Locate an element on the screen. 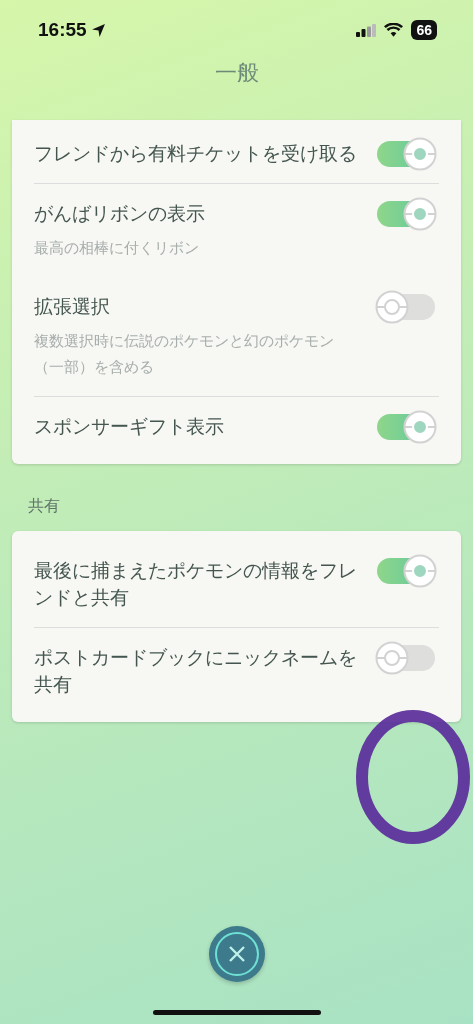  close-button is located at coordinates (236, 954).